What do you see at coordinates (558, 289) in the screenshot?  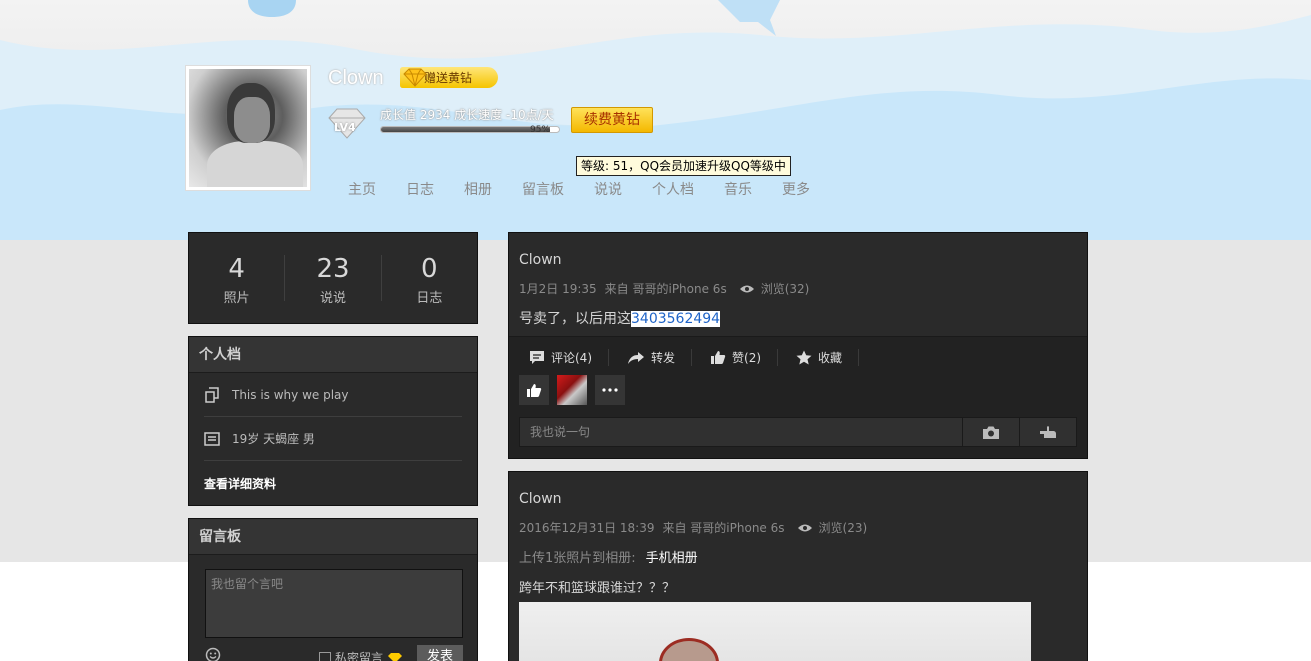 I see `feed-time: 1月2日 19:35` at bounding box center [558, 289].